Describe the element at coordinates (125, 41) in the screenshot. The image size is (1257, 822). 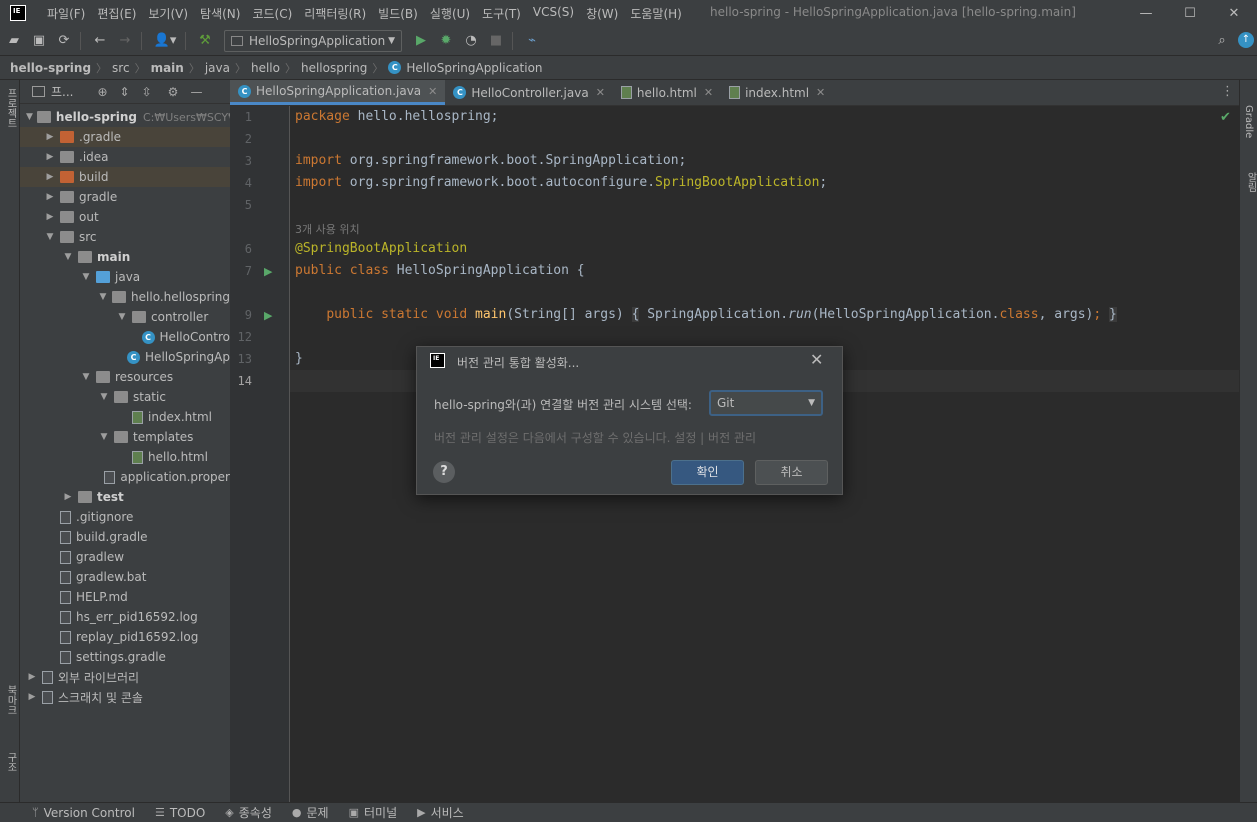
I see `forward-icon: →` at that location.